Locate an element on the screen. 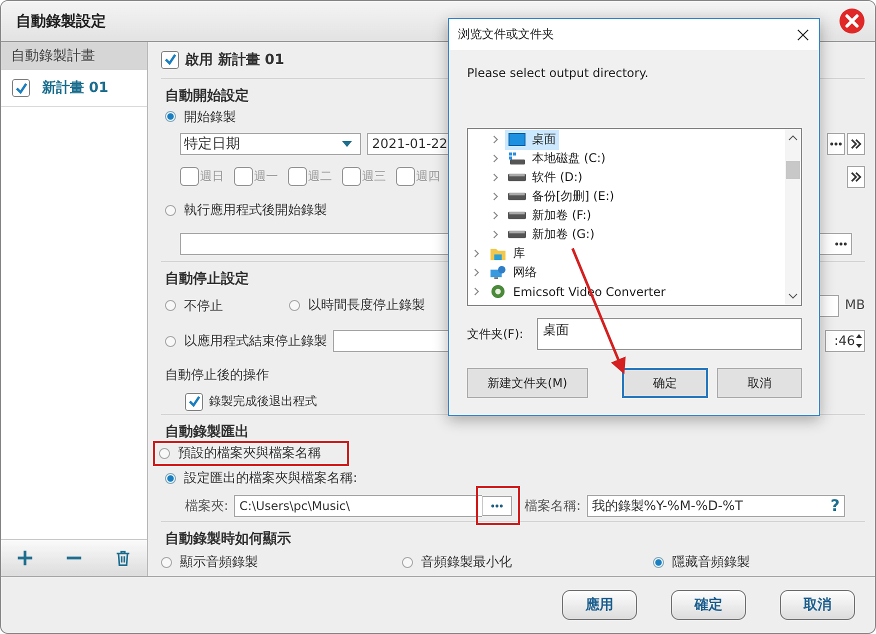 This screenshot has width=876, height=634. scroll-up-icon is located at coordinates (793, 138).